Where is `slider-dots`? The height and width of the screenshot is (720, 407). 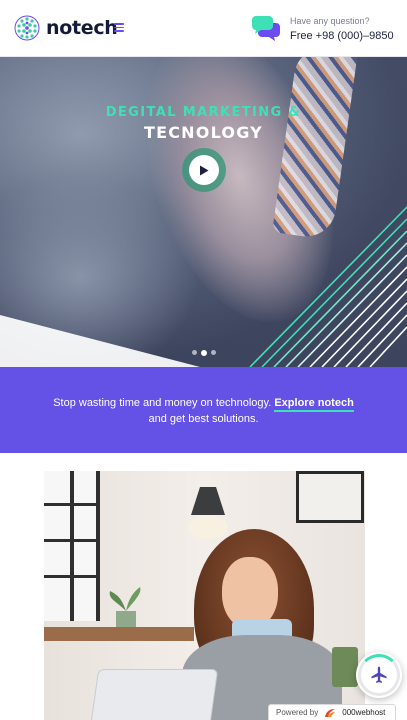 slider-dots is located at coordinates (204, 352).